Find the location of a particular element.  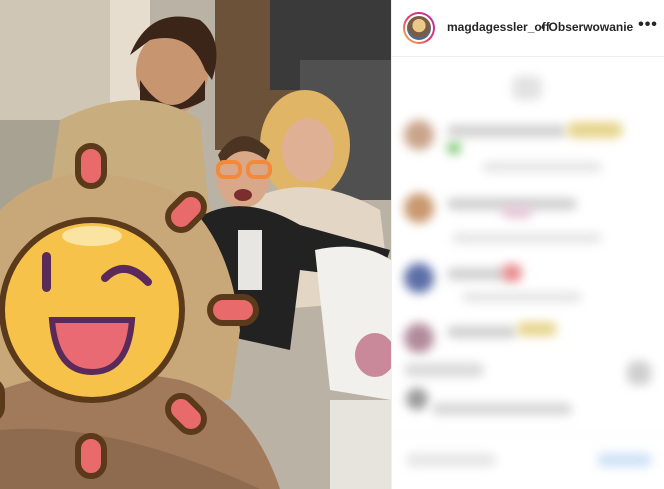

following-button: • Obserwowanie is located at coordinates (587, 27).